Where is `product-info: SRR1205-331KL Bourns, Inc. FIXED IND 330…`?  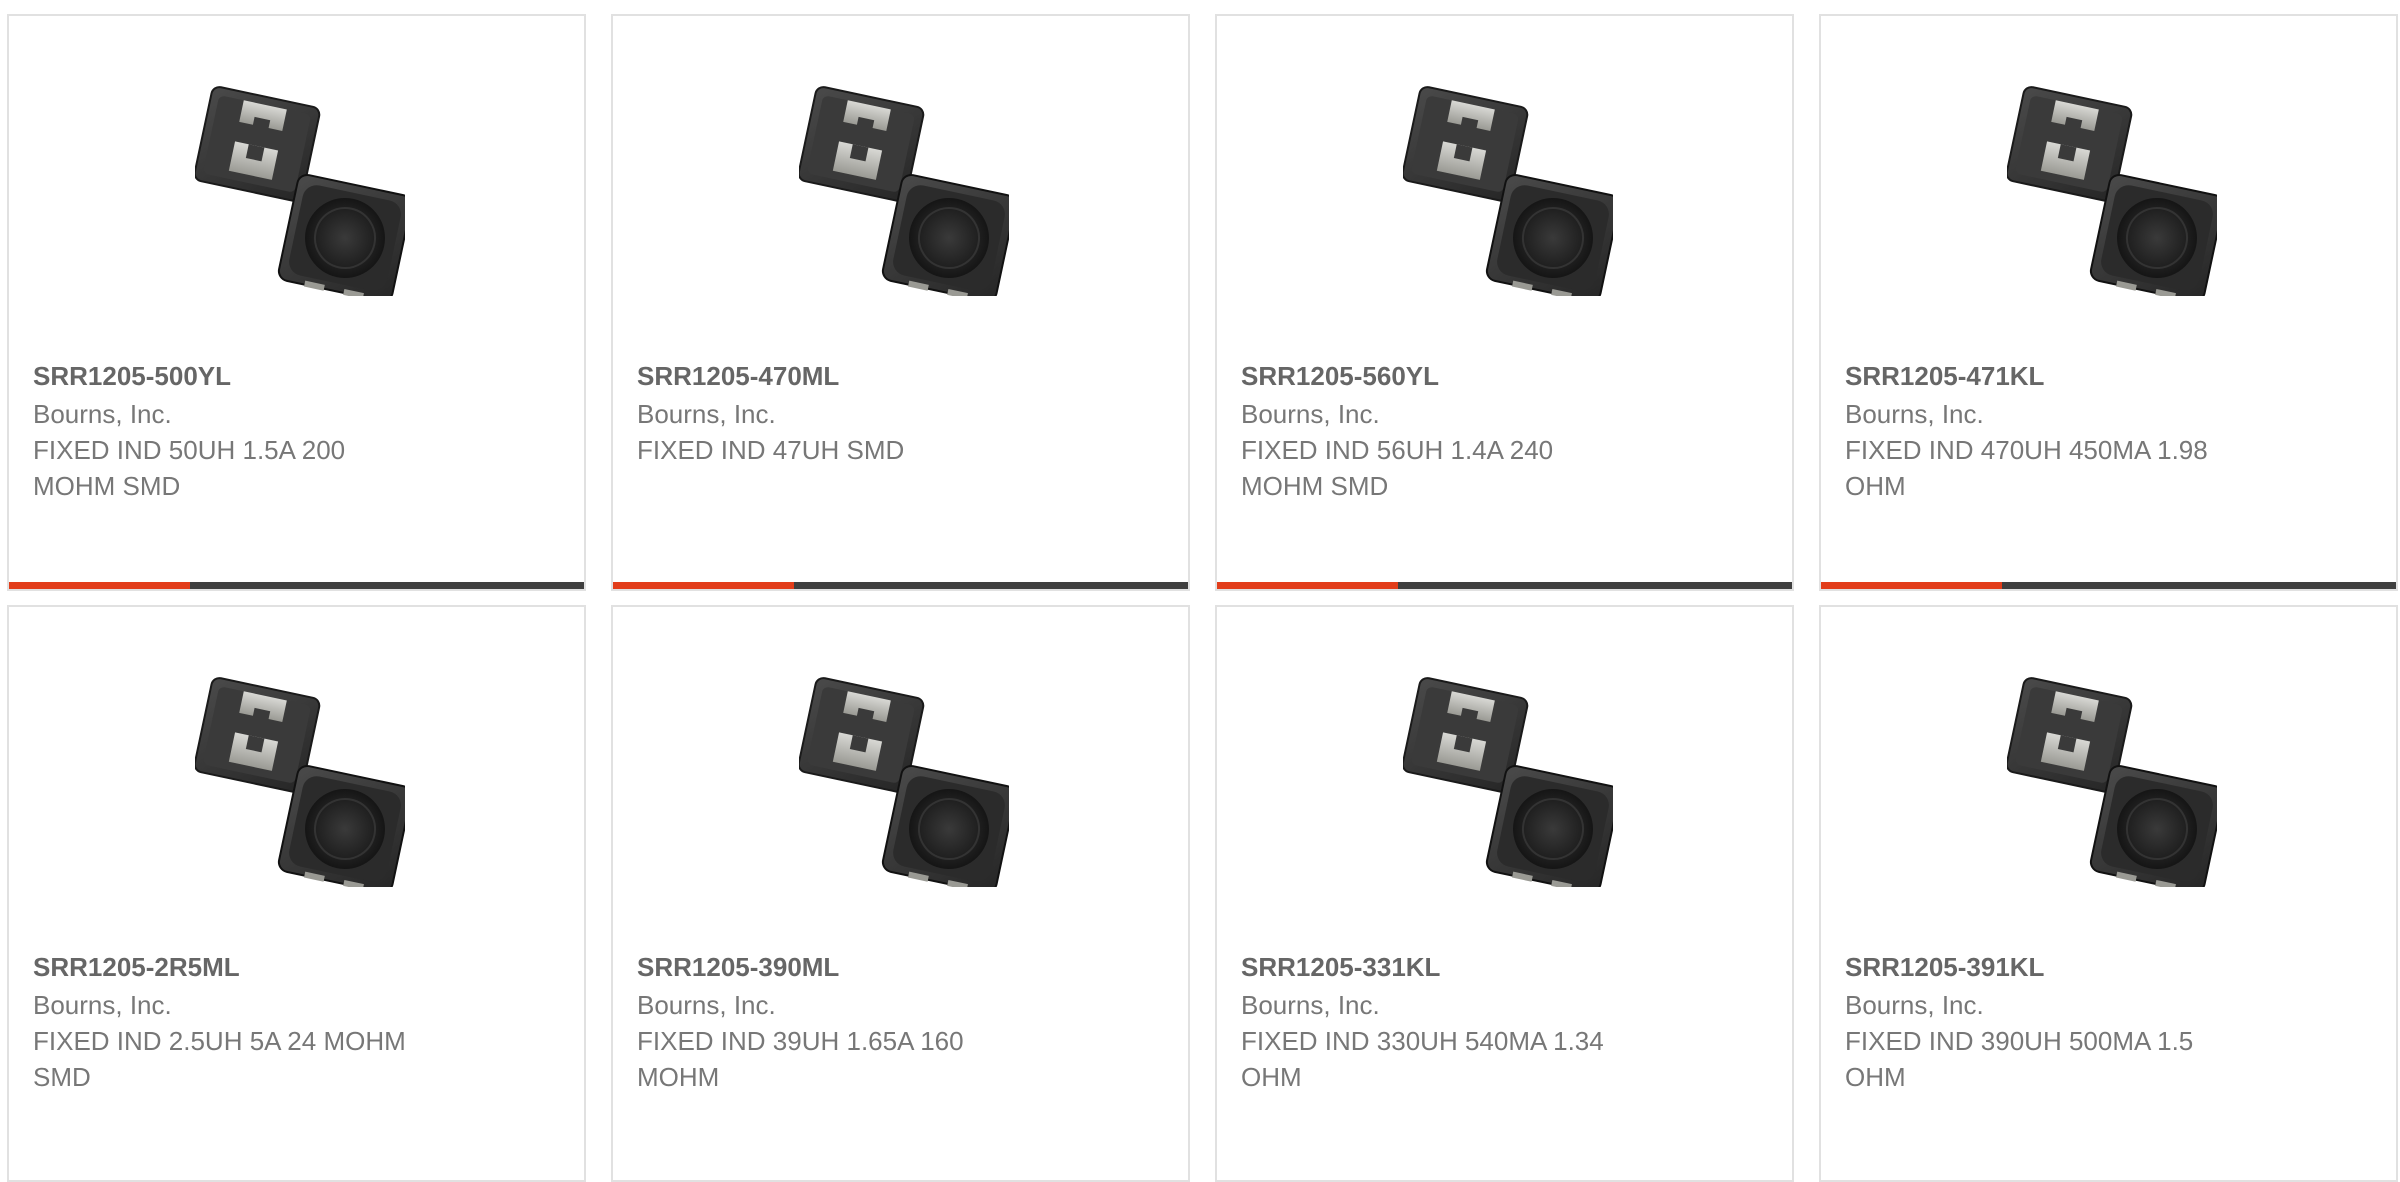
product-info: SRR1205-331KL Bourns, Inc. FIXED IND 330… is located at coordinates (1504, 1022).